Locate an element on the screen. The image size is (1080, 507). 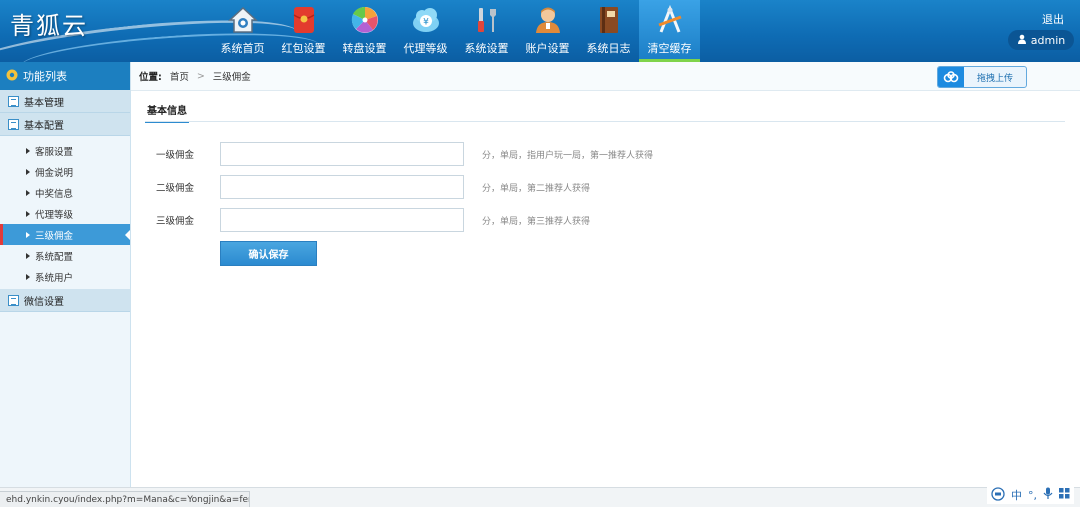
nav-label: 账户设置 is located at coordinates (547, 48).